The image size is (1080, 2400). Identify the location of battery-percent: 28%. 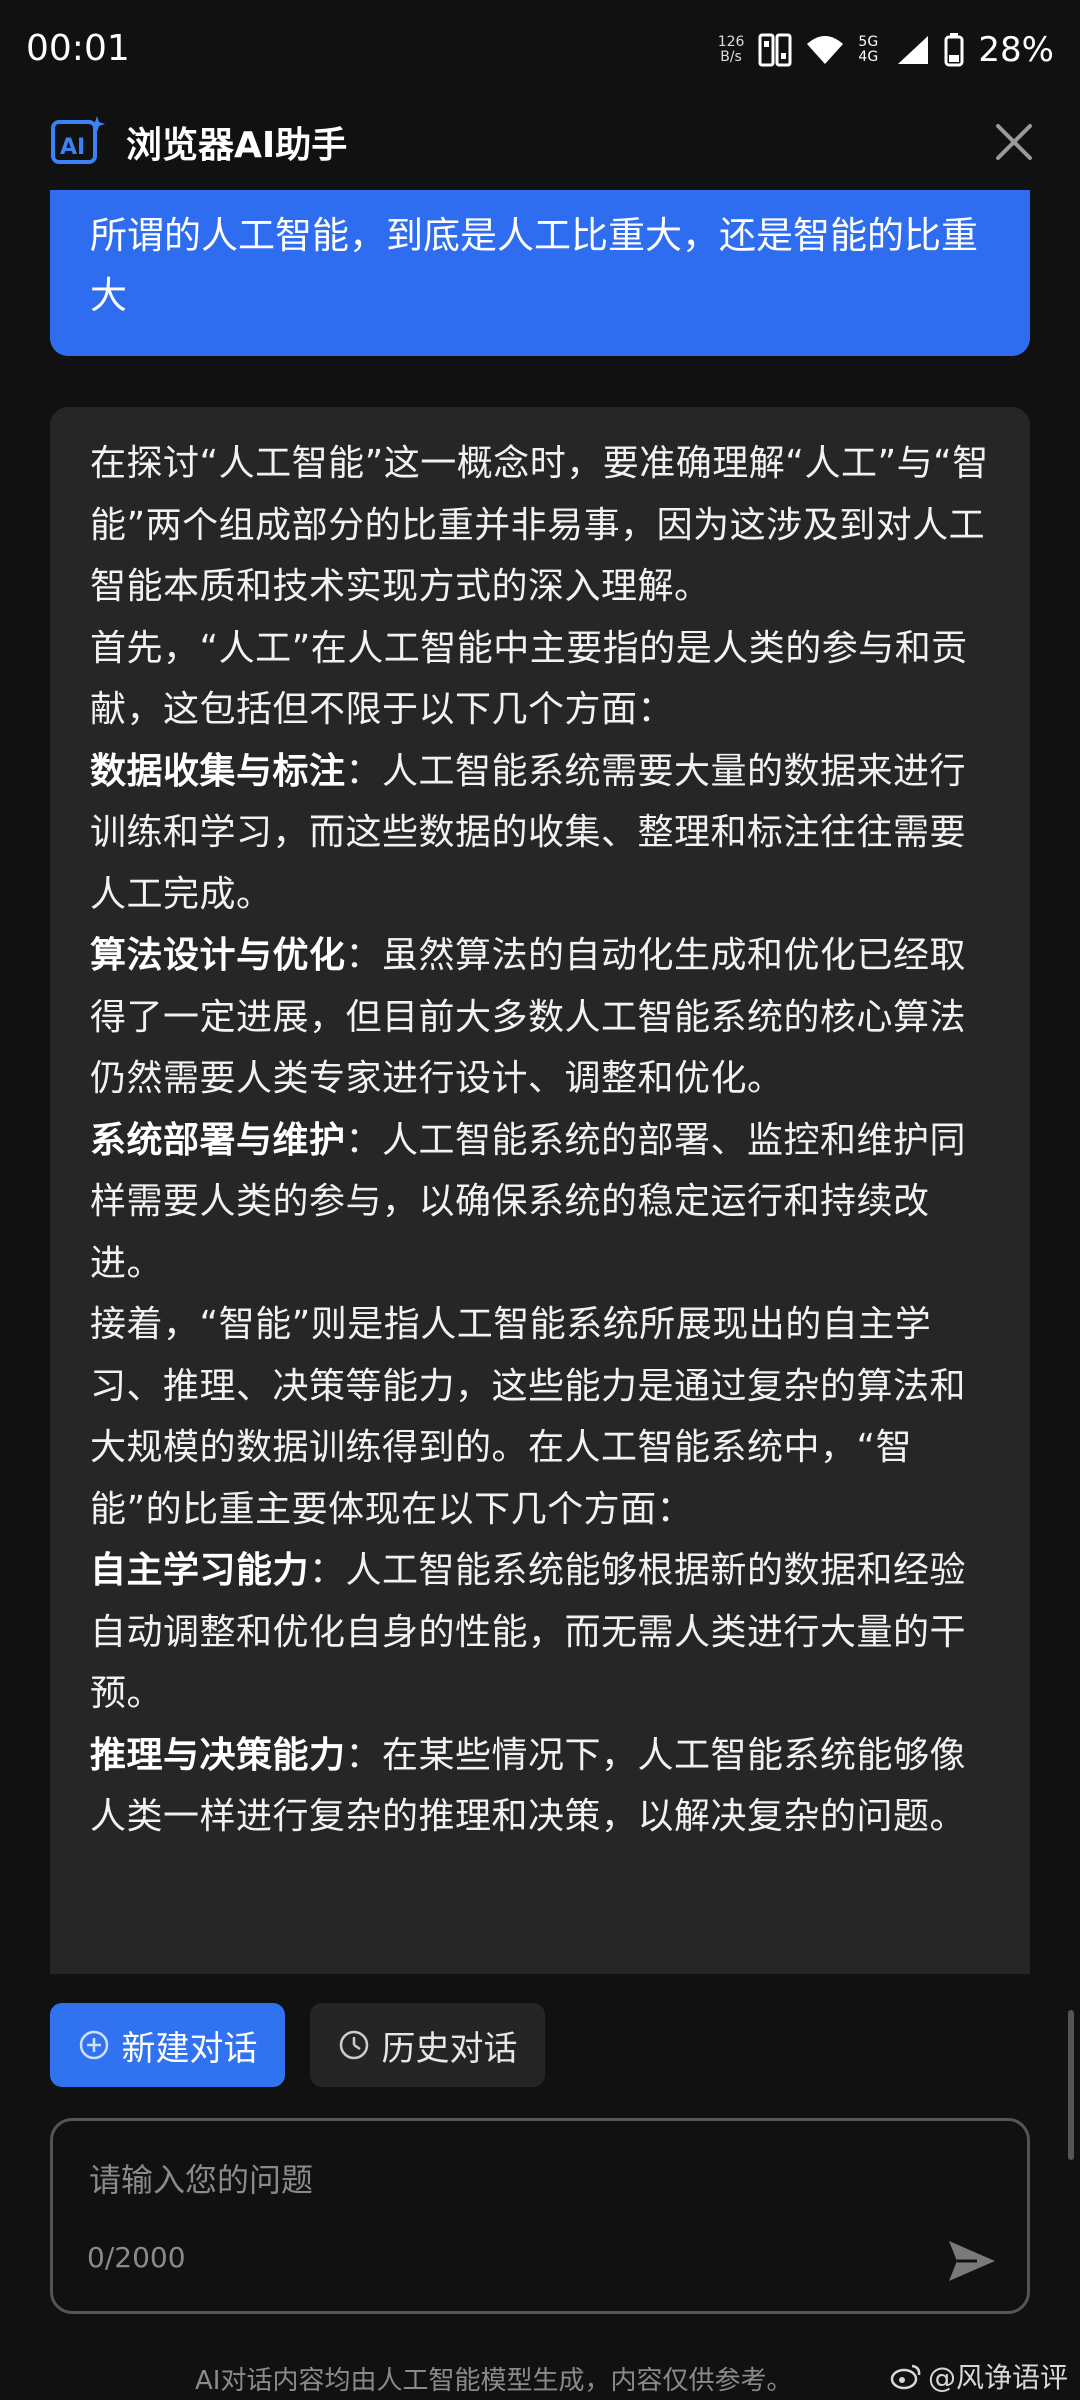
(1016, 50).